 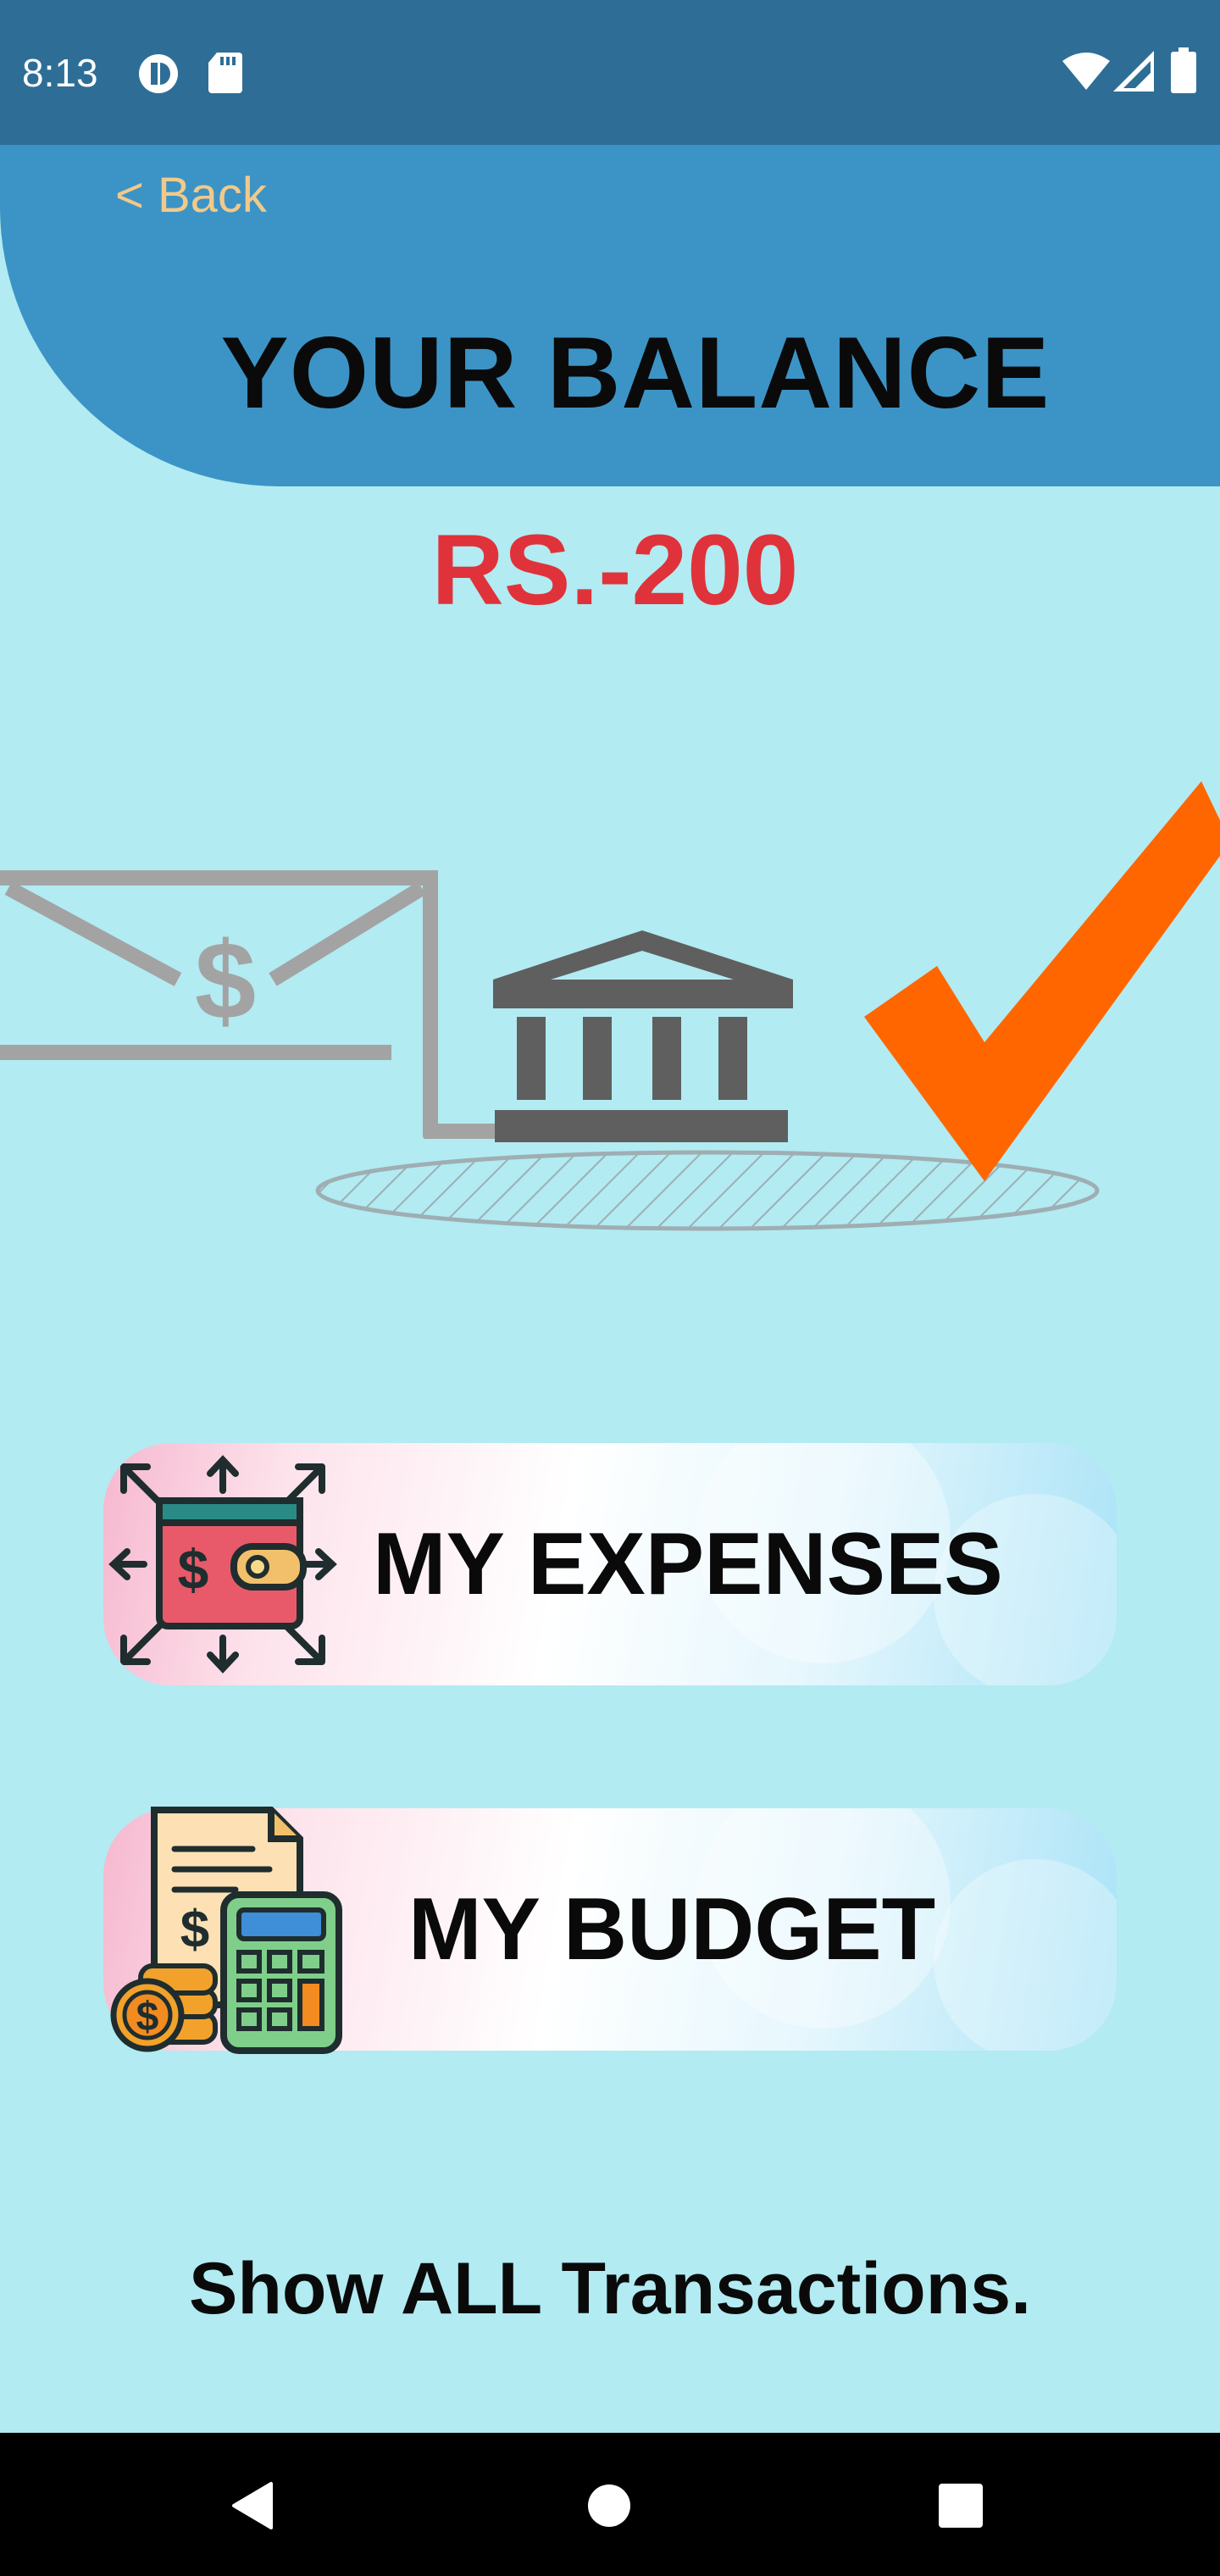 What do you see at coordinates (60, 73) in the screenshot?
I see `status-time: 8:13` at bounding box center [60, 73].